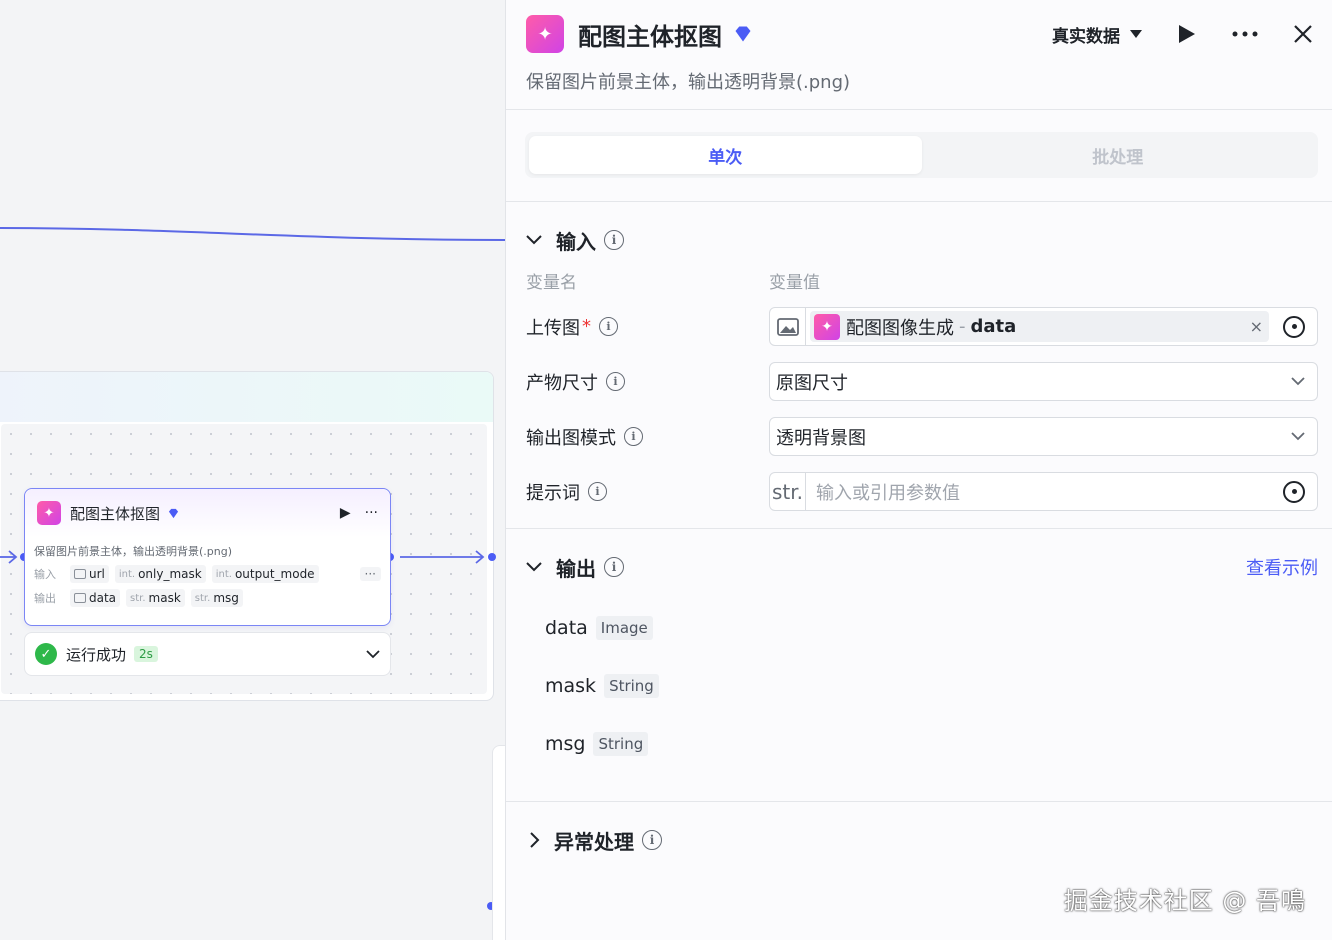 The width and height of the screenshot is (1332, 940). I want to click on select-value: 原图尺寸, so click(812, 383).